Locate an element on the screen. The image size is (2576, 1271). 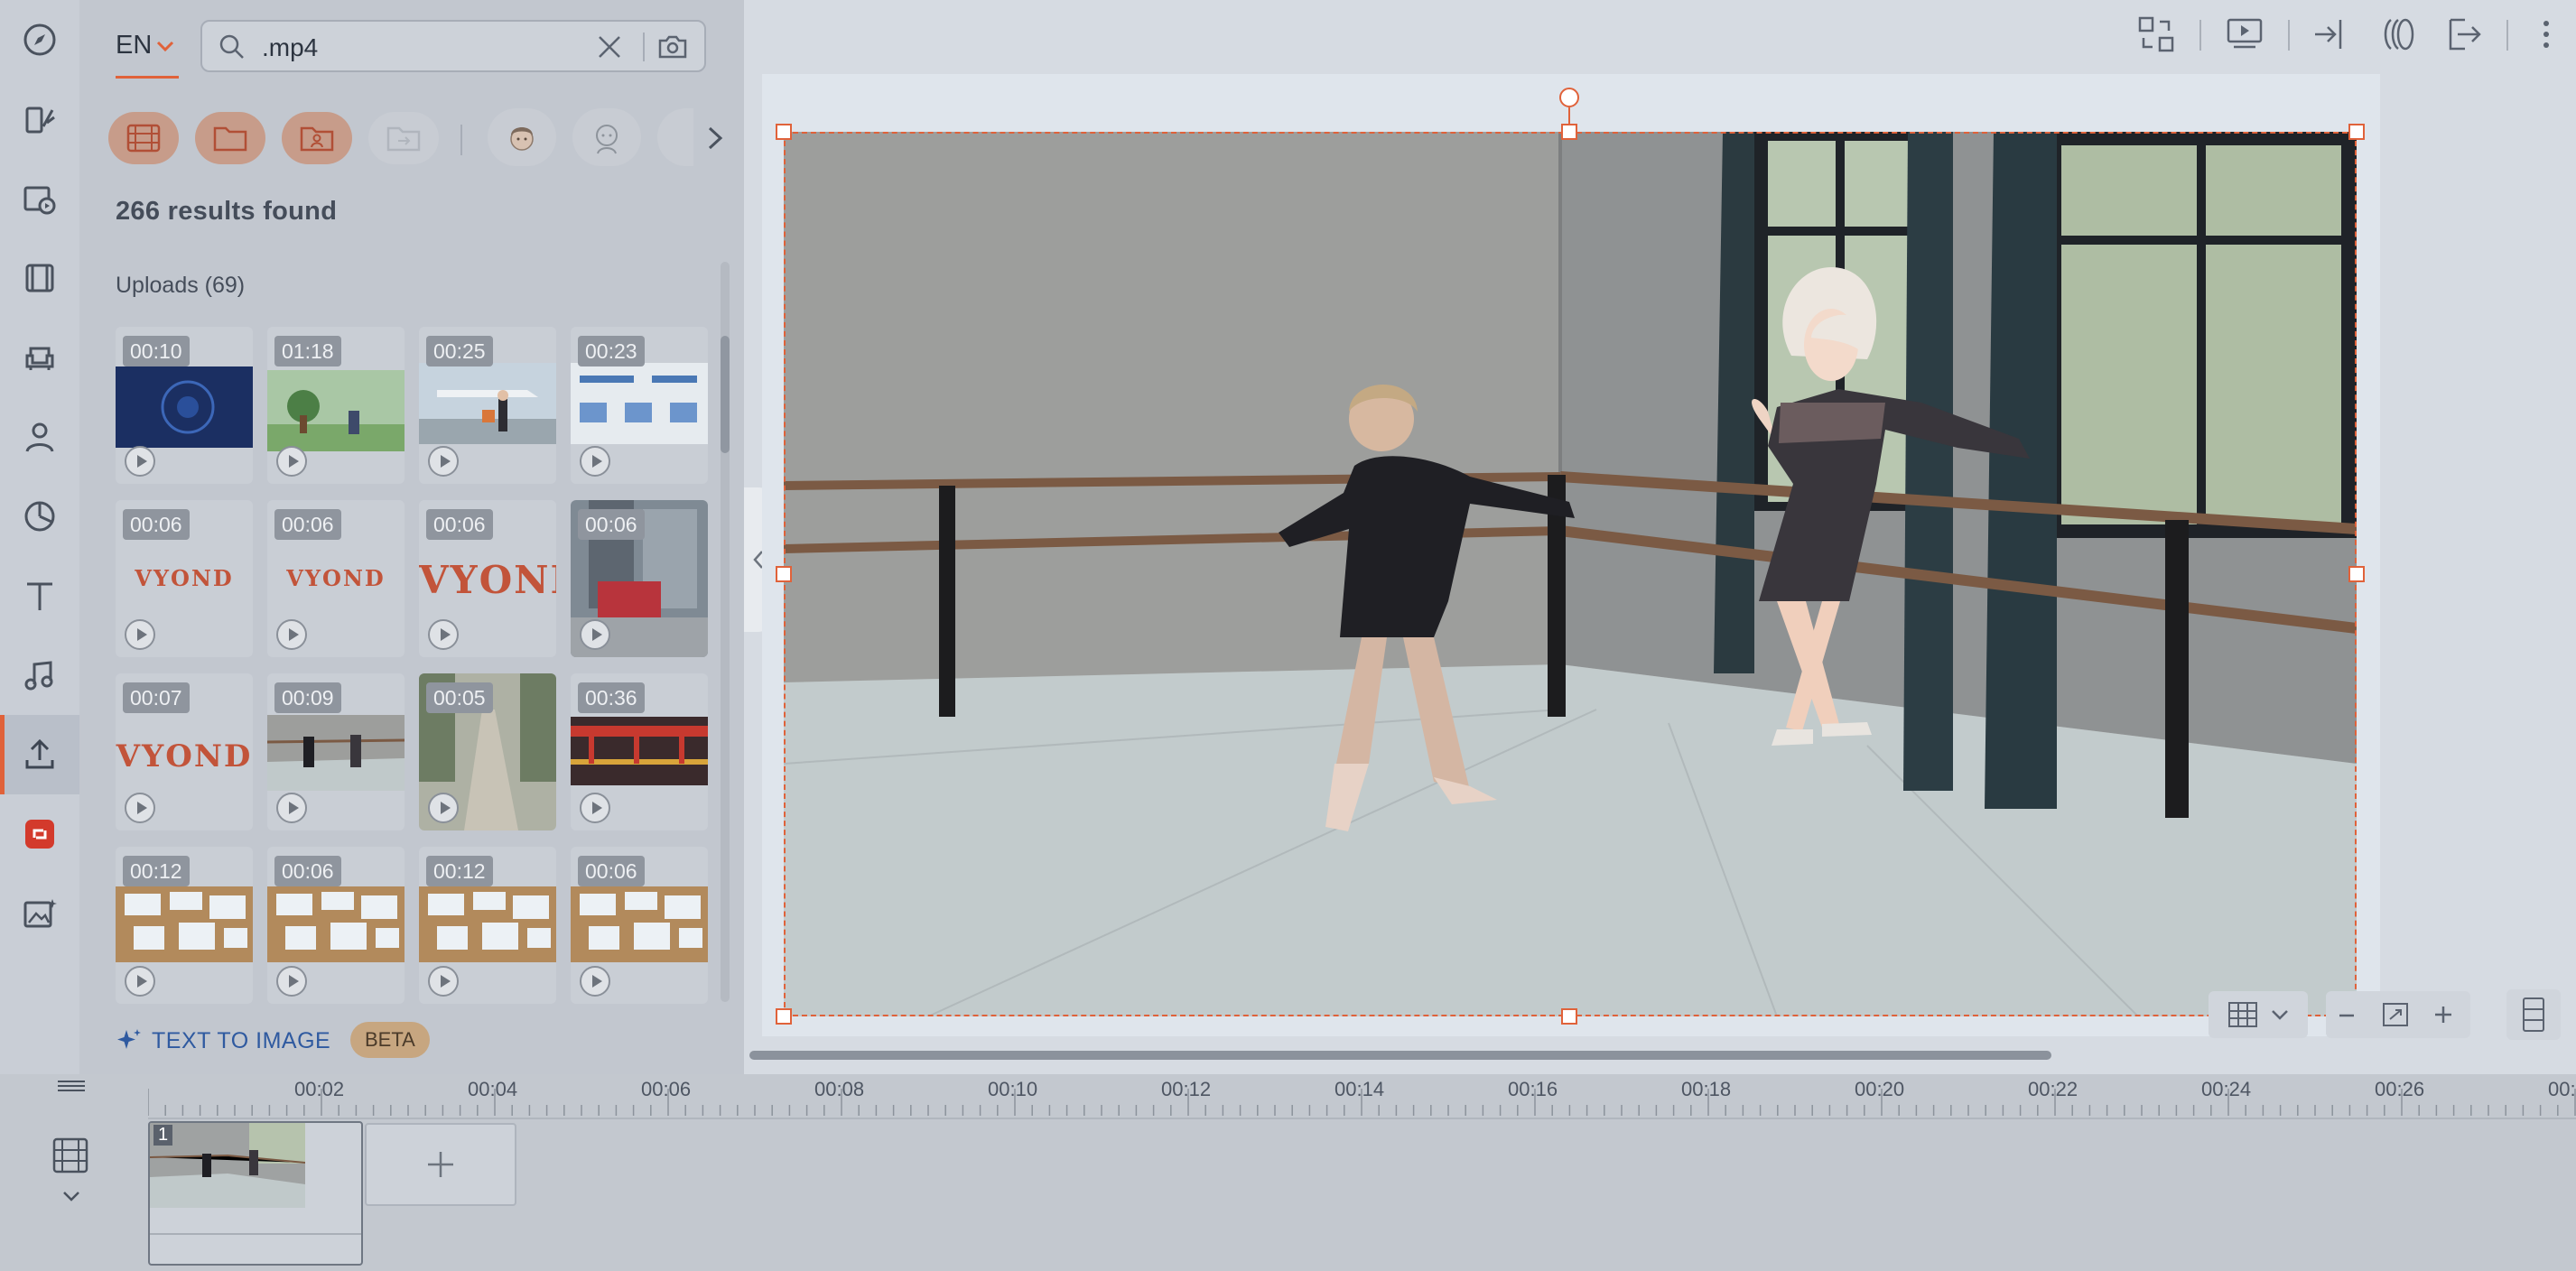
ruler-tick-label: 00:16 is located at coordinates (1533, 1089).